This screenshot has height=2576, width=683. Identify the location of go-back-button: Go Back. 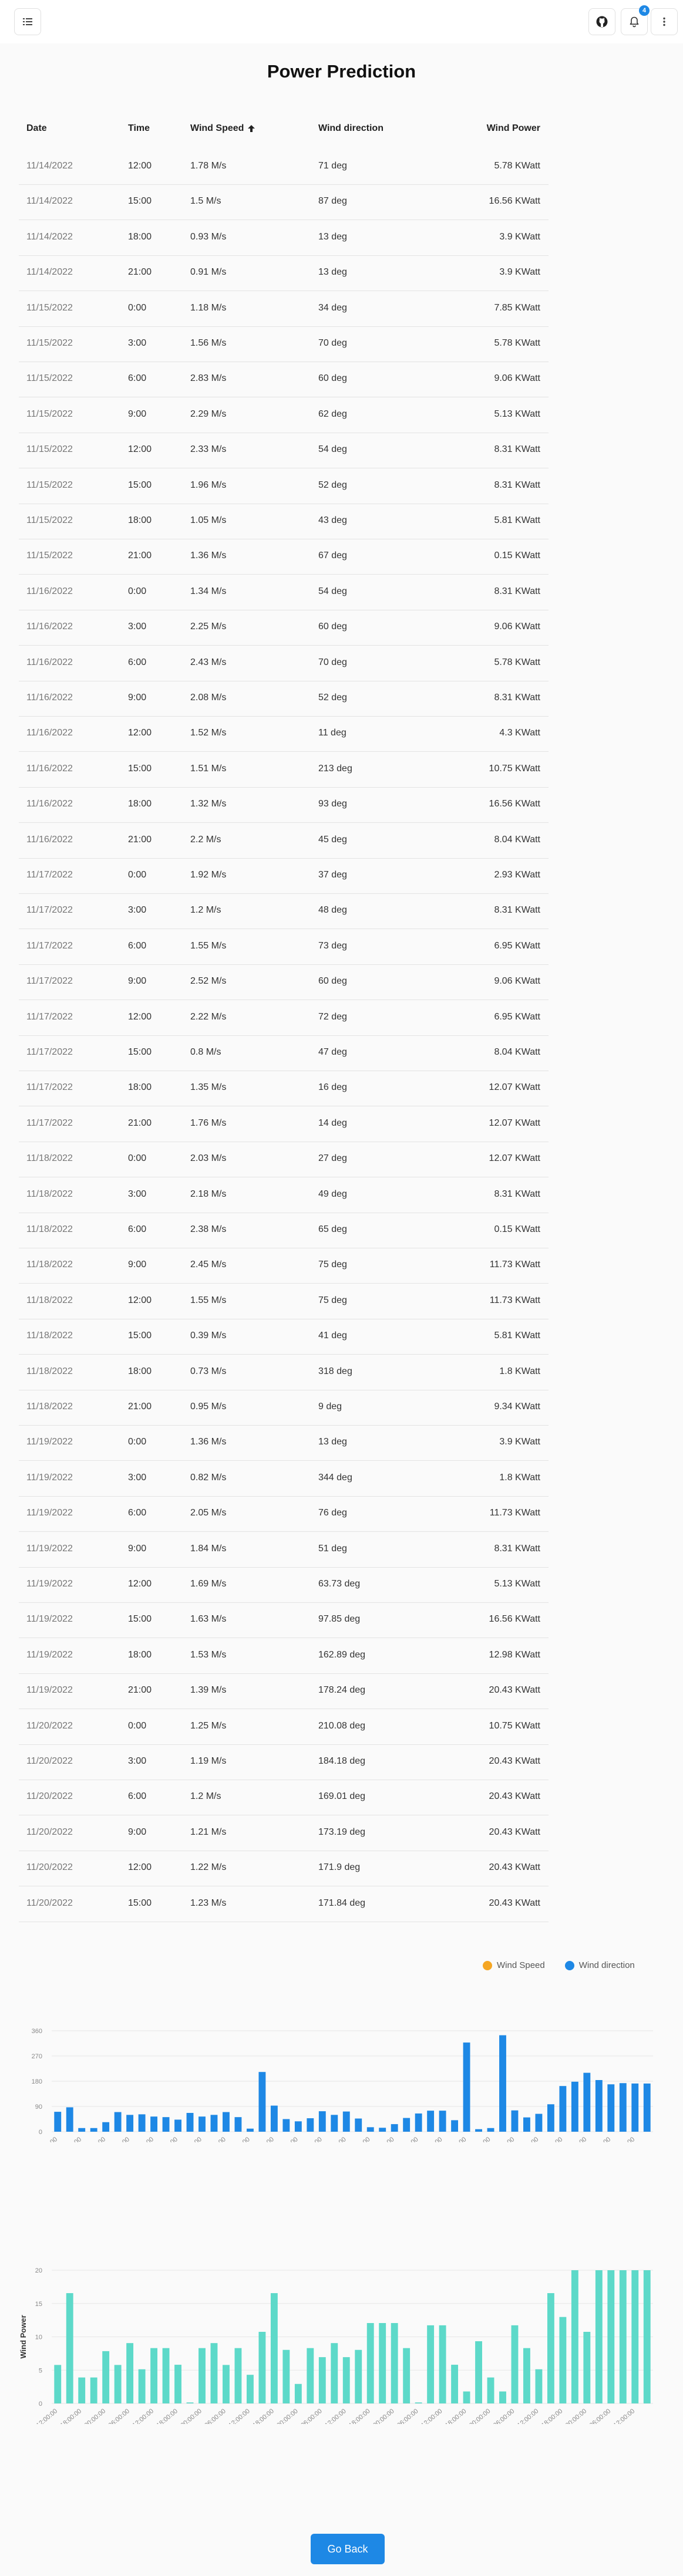
(348, 2549).